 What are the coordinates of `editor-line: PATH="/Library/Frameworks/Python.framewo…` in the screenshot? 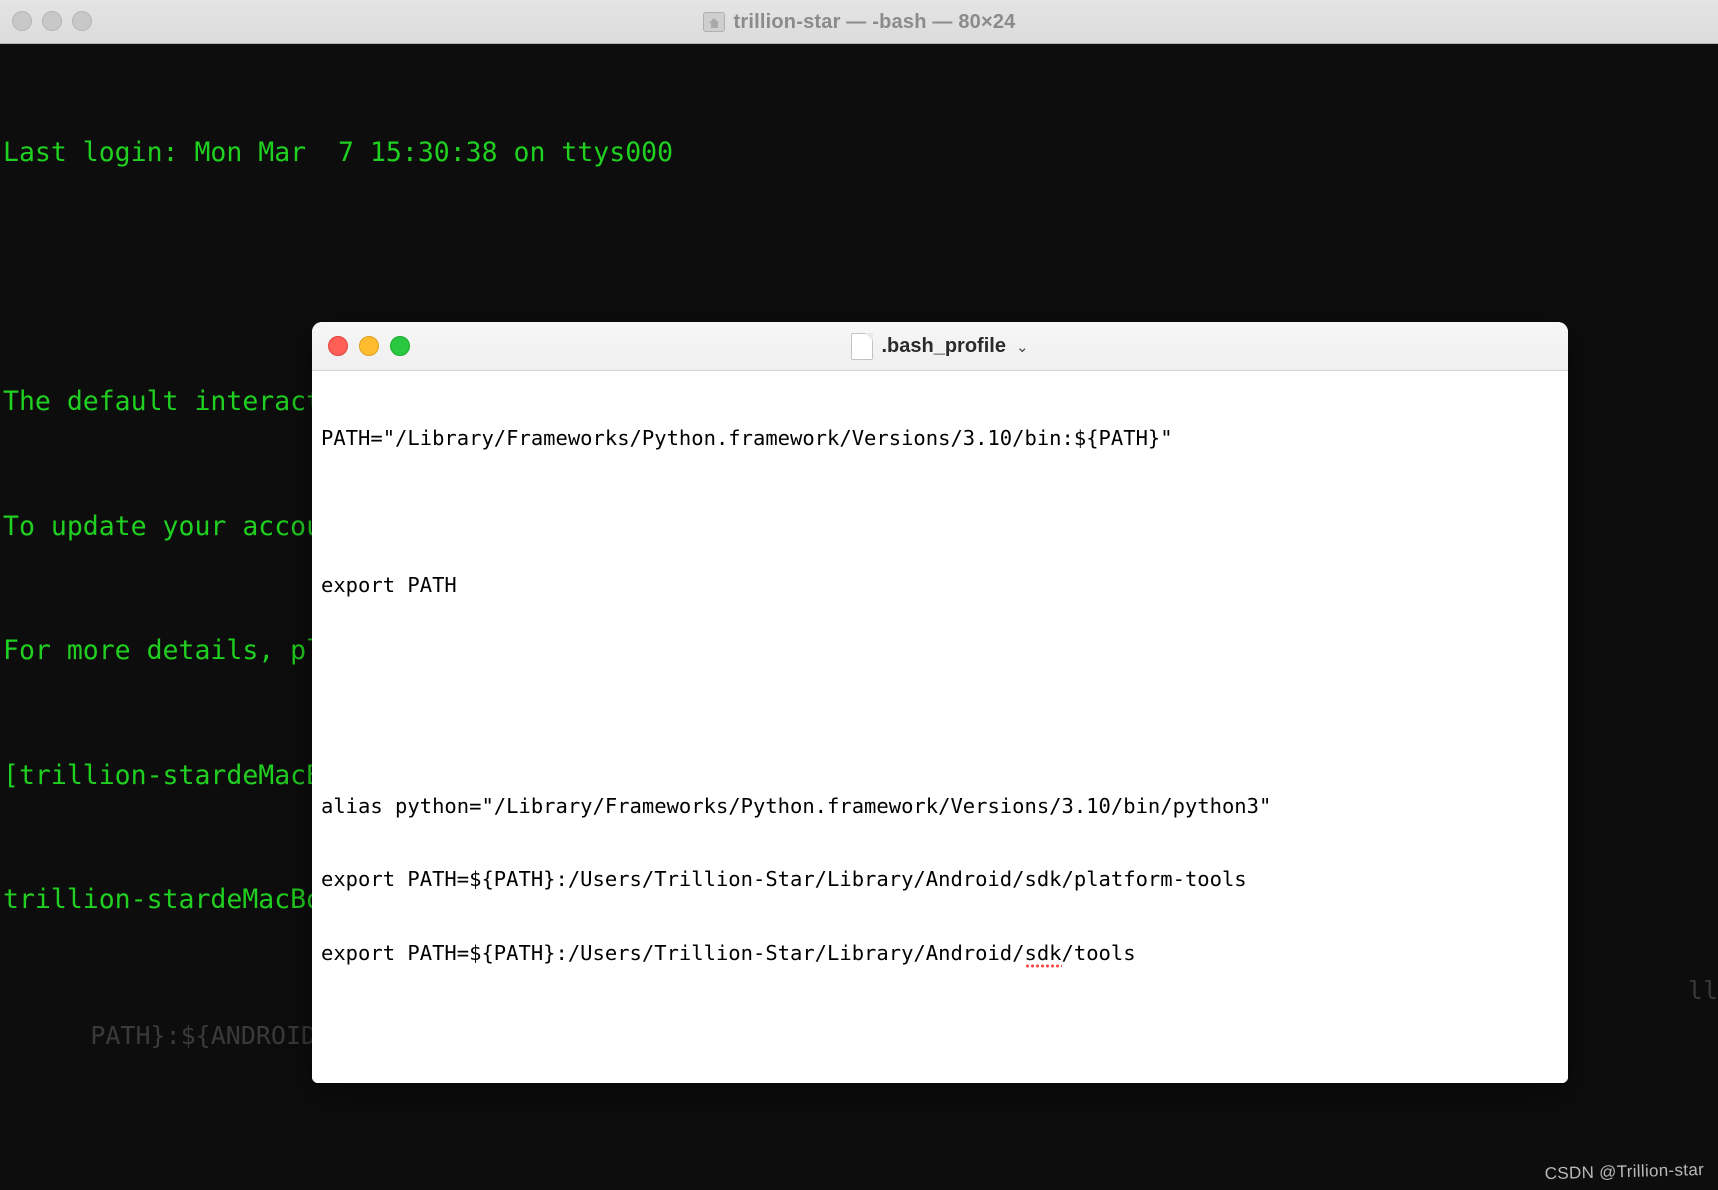 It's located at (747, 438).